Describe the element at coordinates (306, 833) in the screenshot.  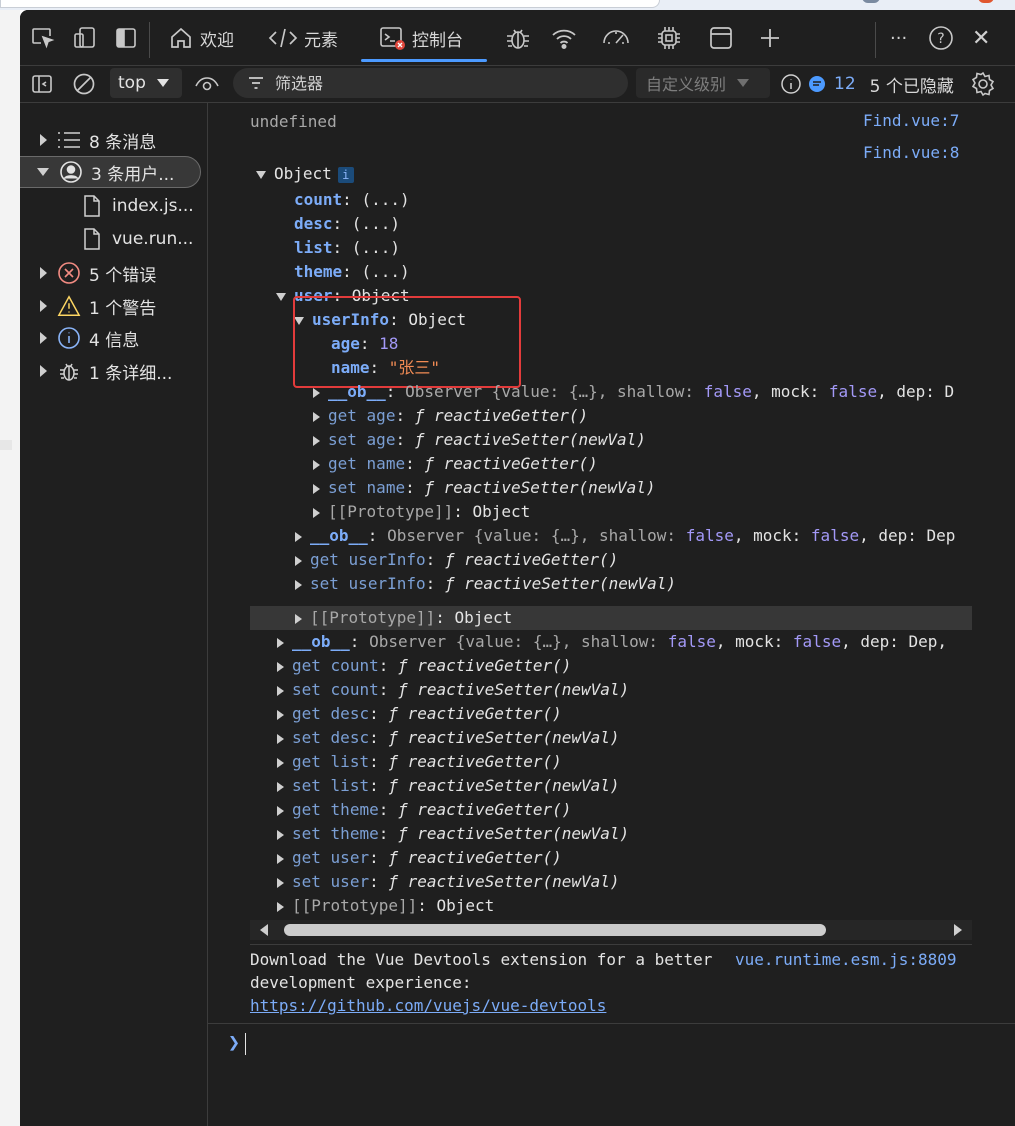
I see `accessor-kind: set` at that location.